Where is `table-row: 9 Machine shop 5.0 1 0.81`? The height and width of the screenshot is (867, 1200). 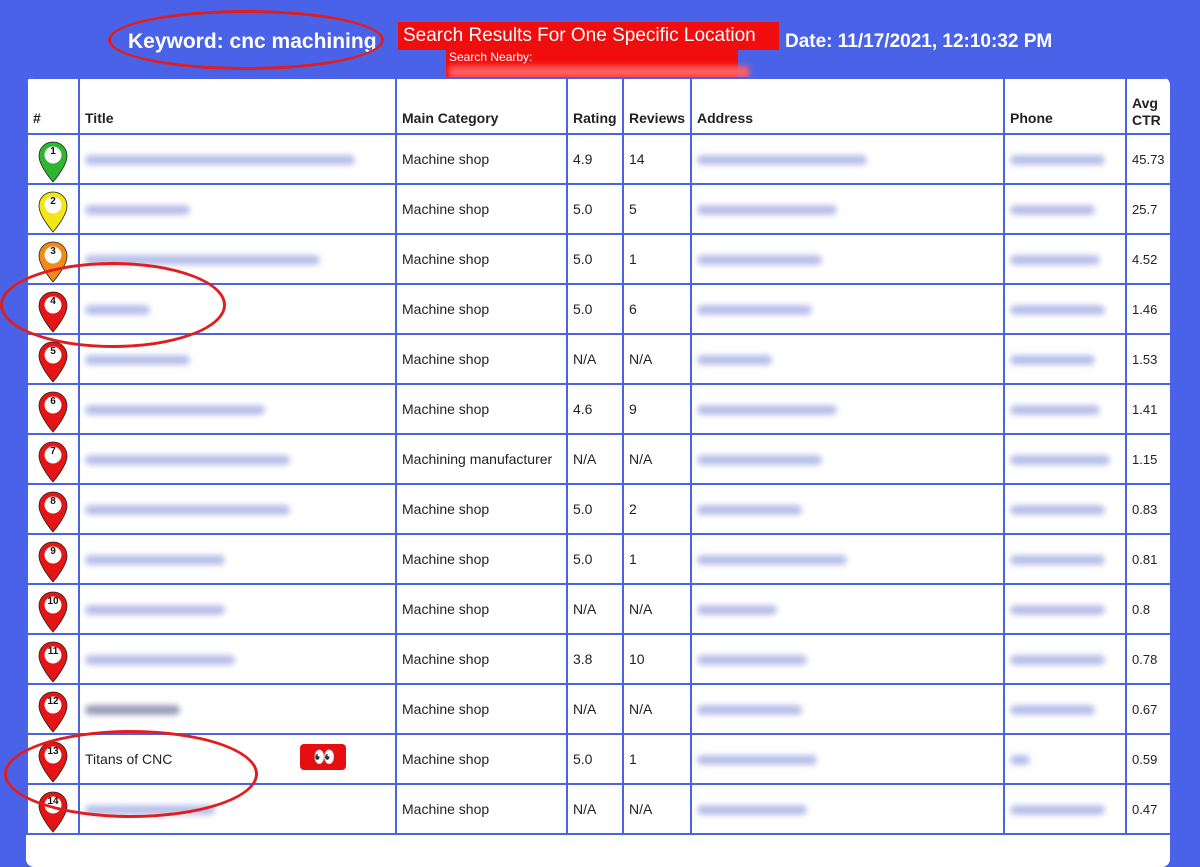
table-row: 9 Machine shop 5.0 1 0.81 is located at coordinates (598, 559).